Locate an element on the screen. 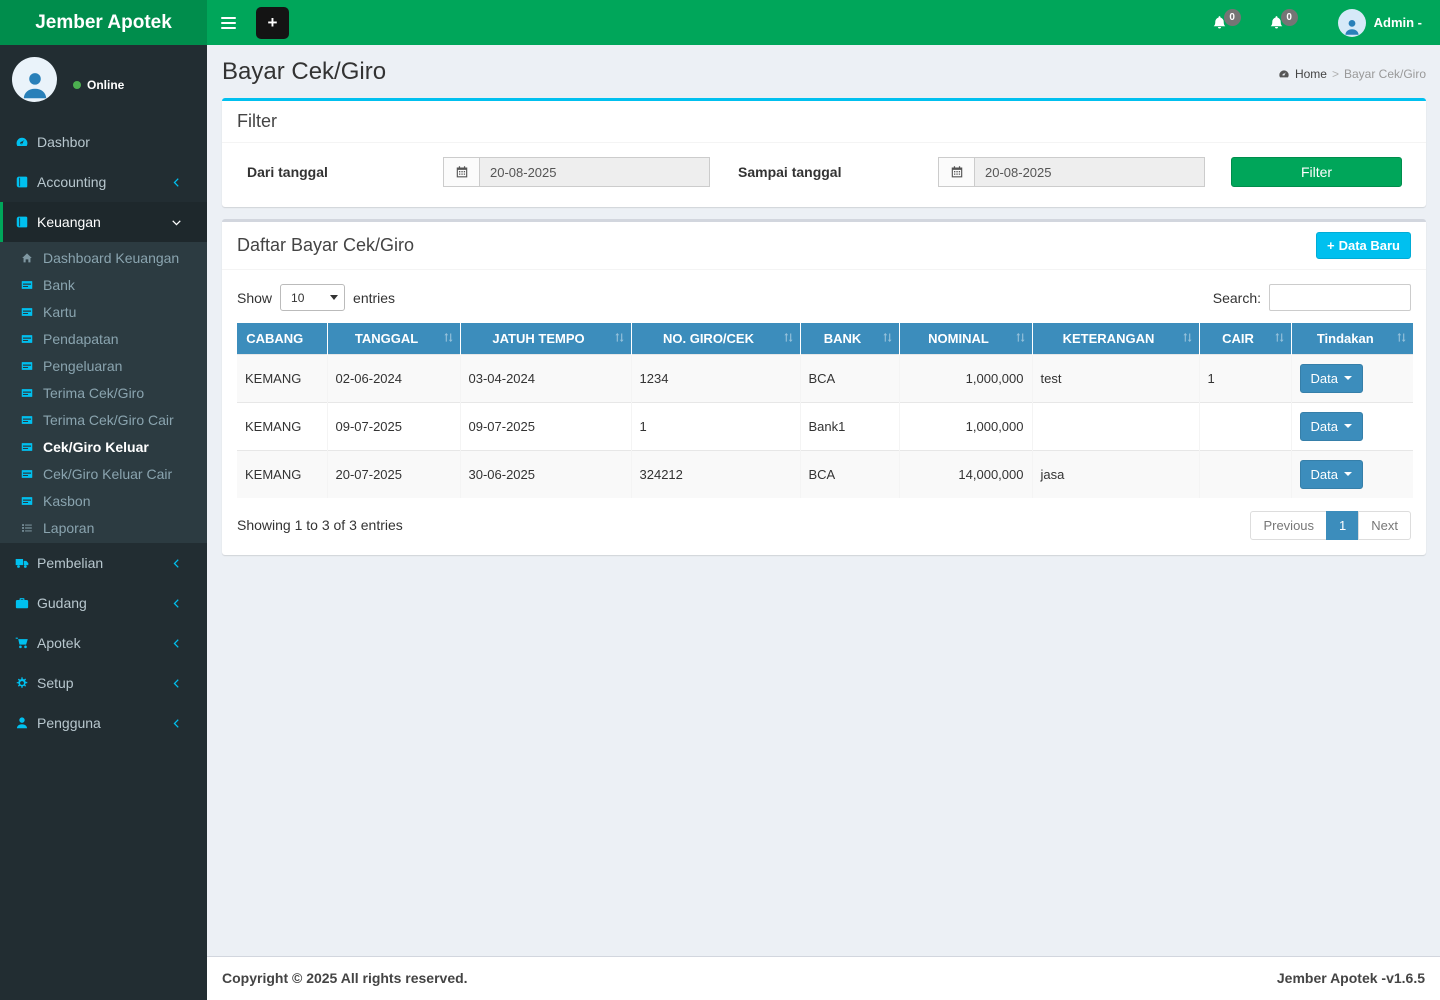 The width and height of the screenshot is (1440, 1000). cell-cair is located at coordinates (1245, 425).